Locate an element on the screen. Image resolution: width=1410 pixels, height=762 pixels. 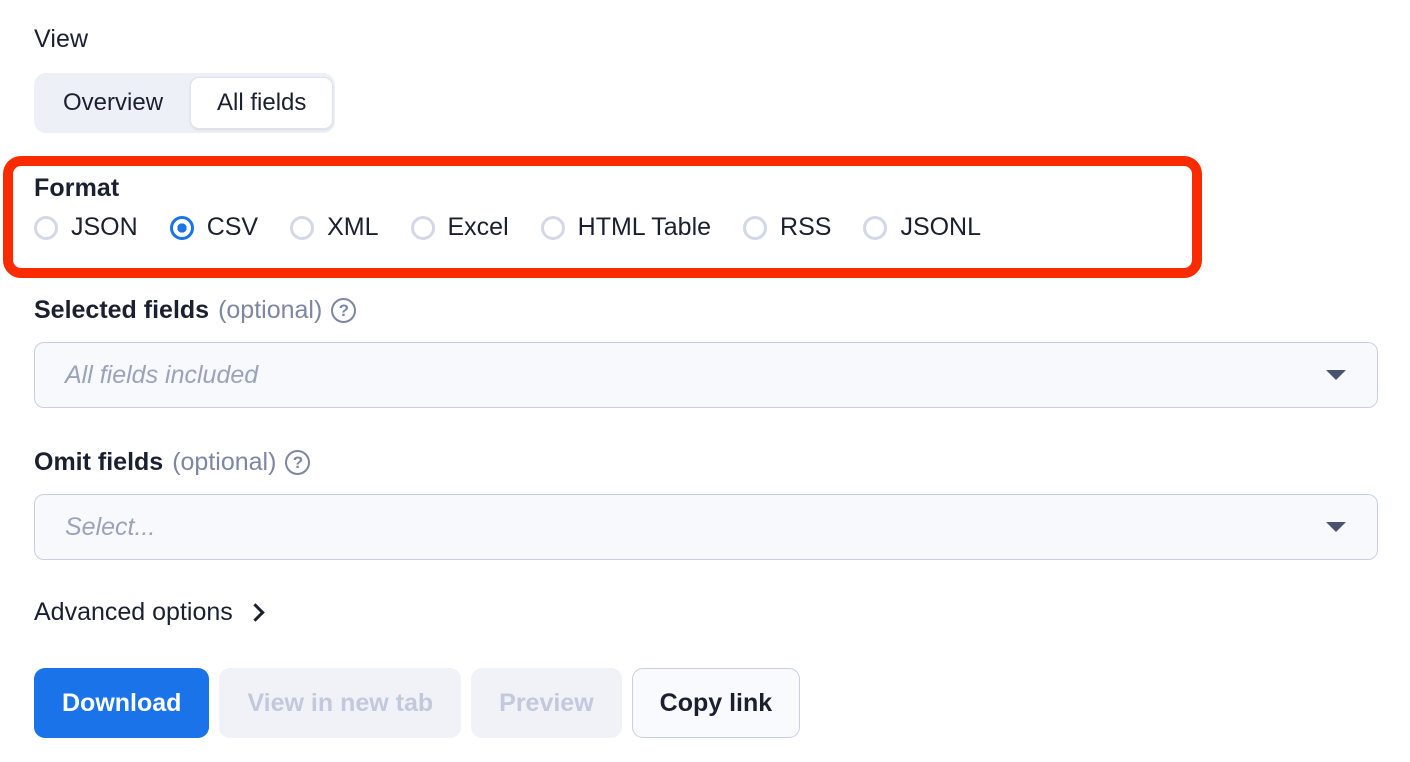
advanced-options-toggle: Advanced options is located at coordinates (149, 612).